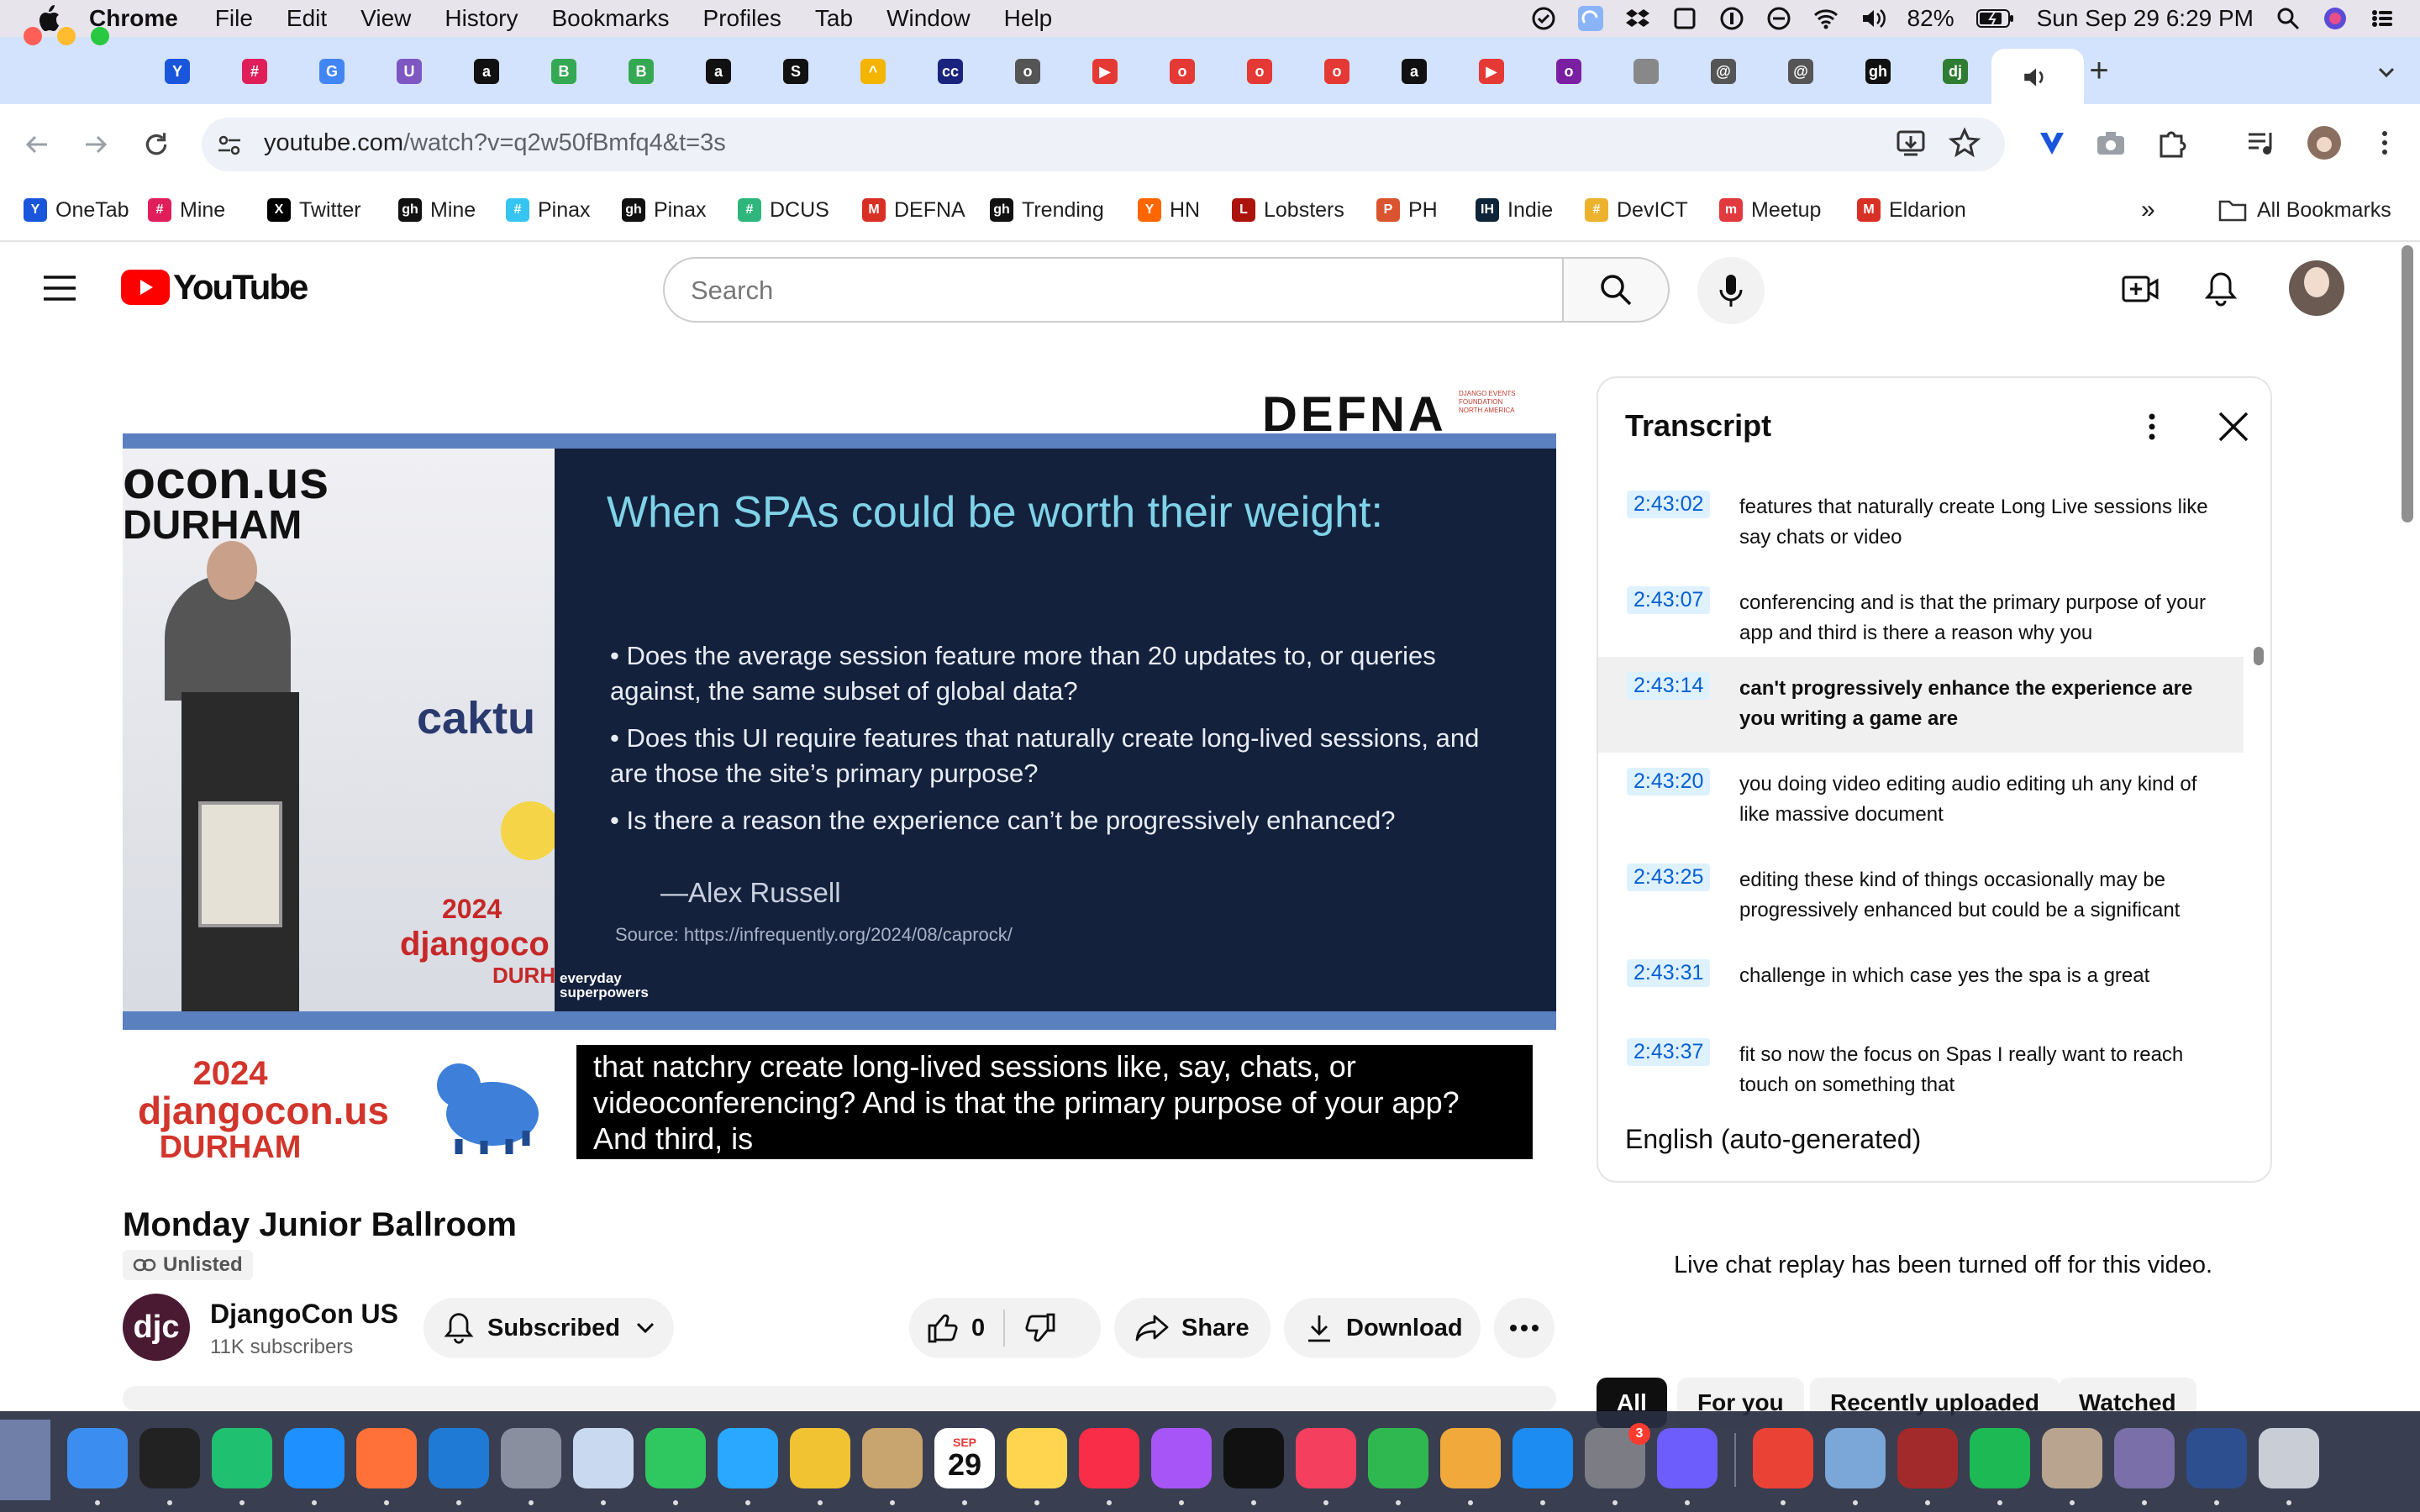 This screenshot has height=1512, width=2420. I want to click on bookmark-indie: IH Indie, so click(1514, 210).